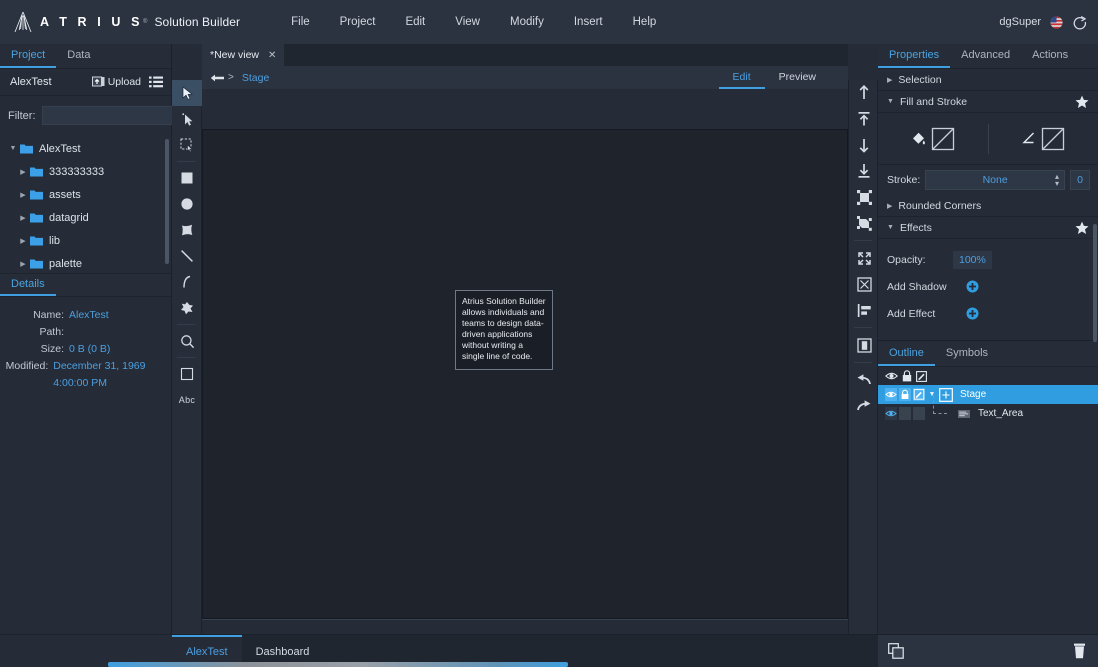  I want to click on upload-button: Upload, so click(116, 82).